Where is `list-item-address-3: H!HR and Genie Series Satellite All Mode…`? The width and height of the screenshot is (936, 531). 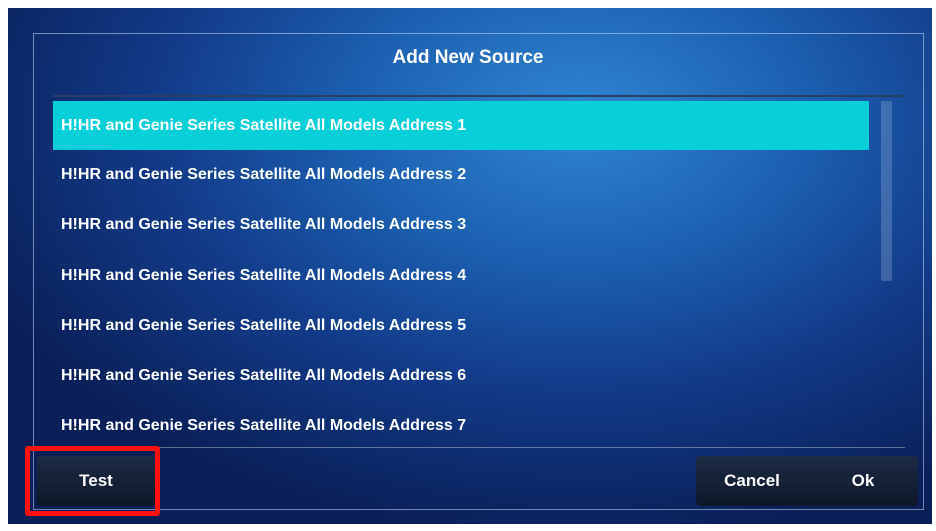
list-item-address-3: H!HR and Genie Series Satellite All Mode… is located at coordinates (461, 225).